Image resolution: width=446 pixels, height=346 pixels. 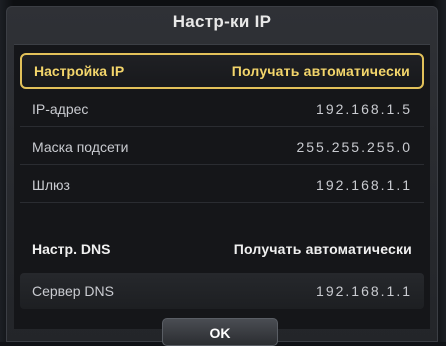 What do you see at coordinates (222, 291) in the screenshot?
I see `dns-server-row: Сервер DNS 192.168.1.1` at bounding box center [222, 291].